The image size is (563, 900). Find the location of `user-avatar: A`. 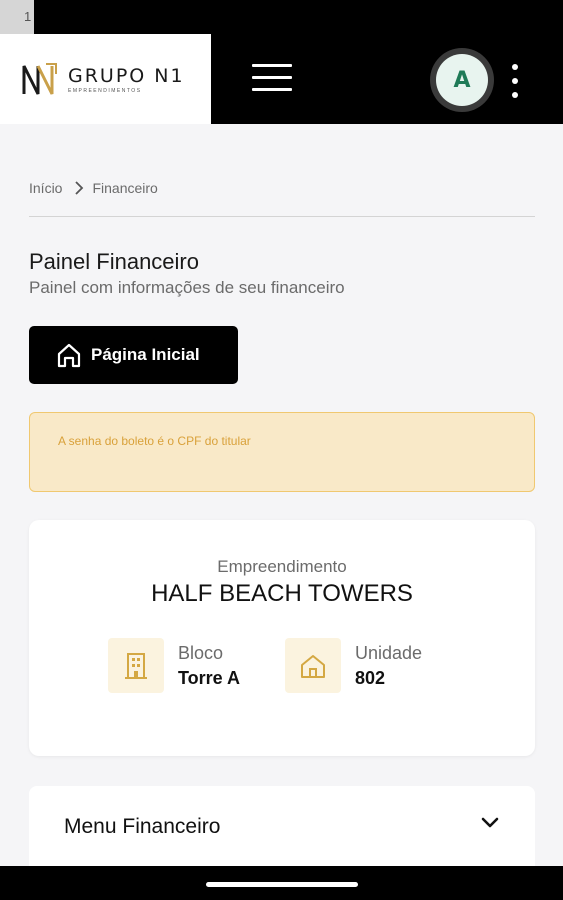

user-avatar: A is located at coordinates (462, 80).